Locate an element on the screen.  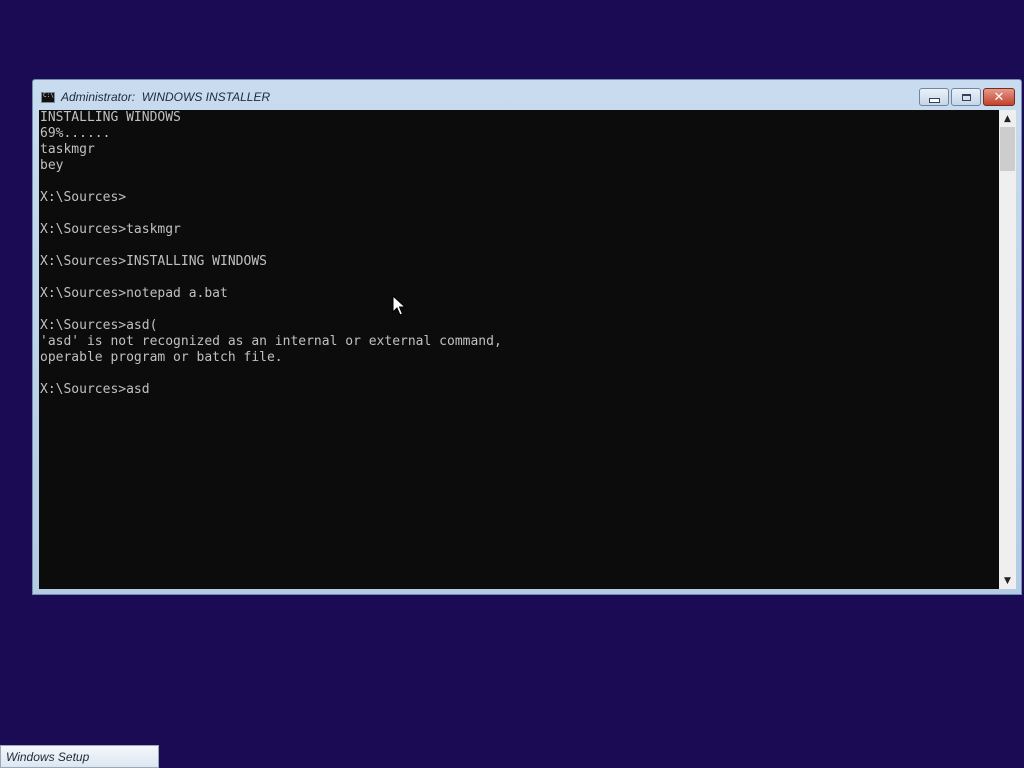
mouse-pointer-icon is located at coordinates (399, 305).